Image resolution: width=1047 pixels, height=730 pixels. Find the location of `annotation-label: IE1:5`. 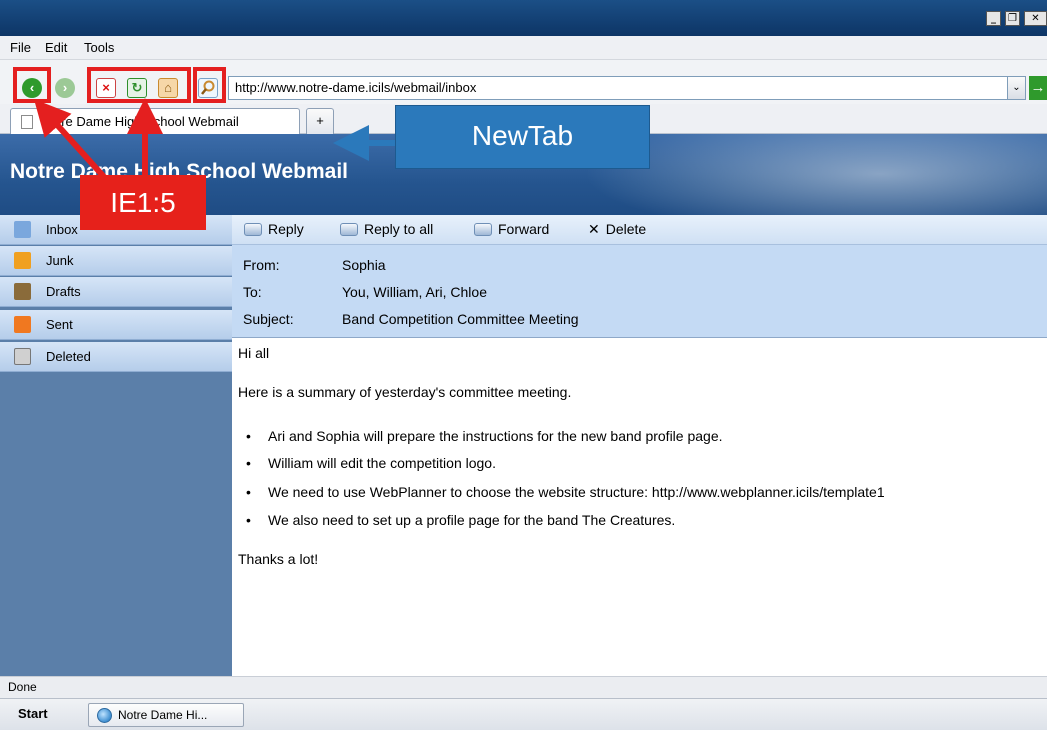

annotation-label: IE1:5 is located at coordinates (143, 202).